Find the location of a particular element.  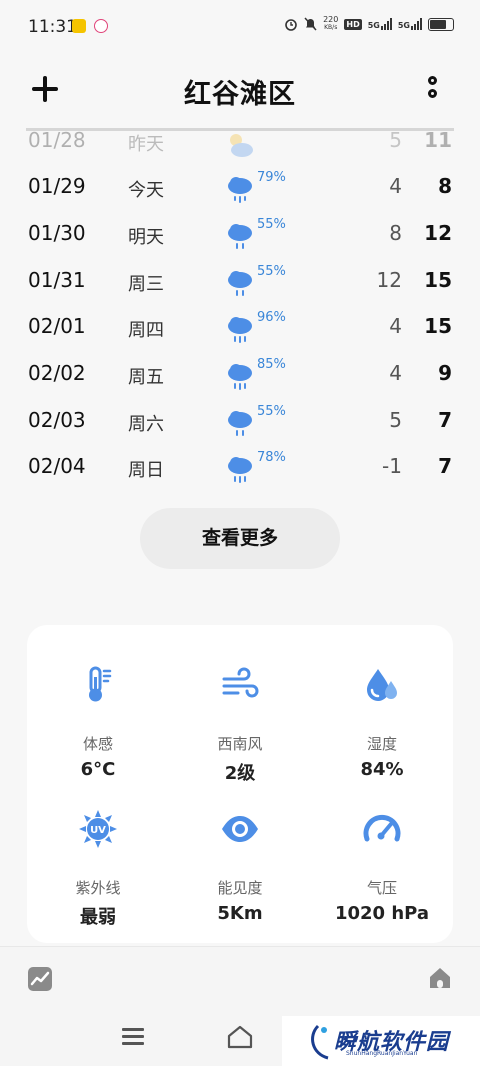

forecast-date: 02/04 is located at coordinates (57, 466).